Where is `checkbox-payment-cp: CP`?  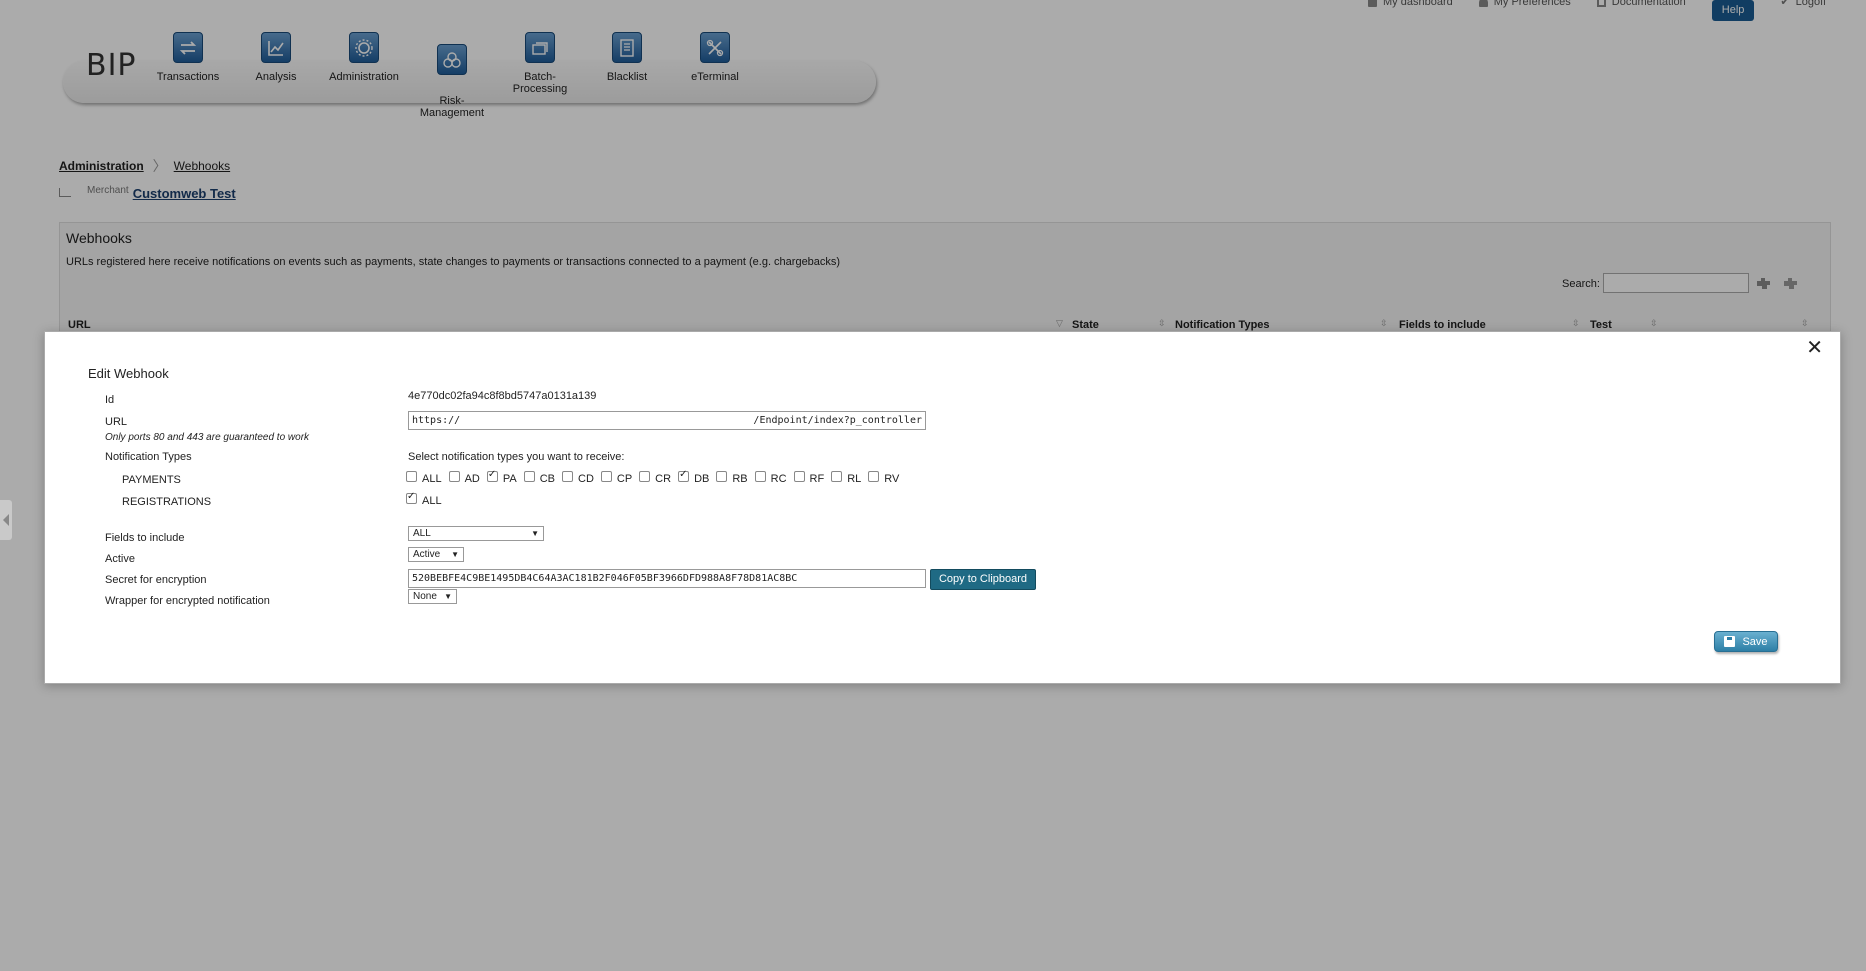 checkbox-payment-cp: CP is located at coordinates (616, 477).